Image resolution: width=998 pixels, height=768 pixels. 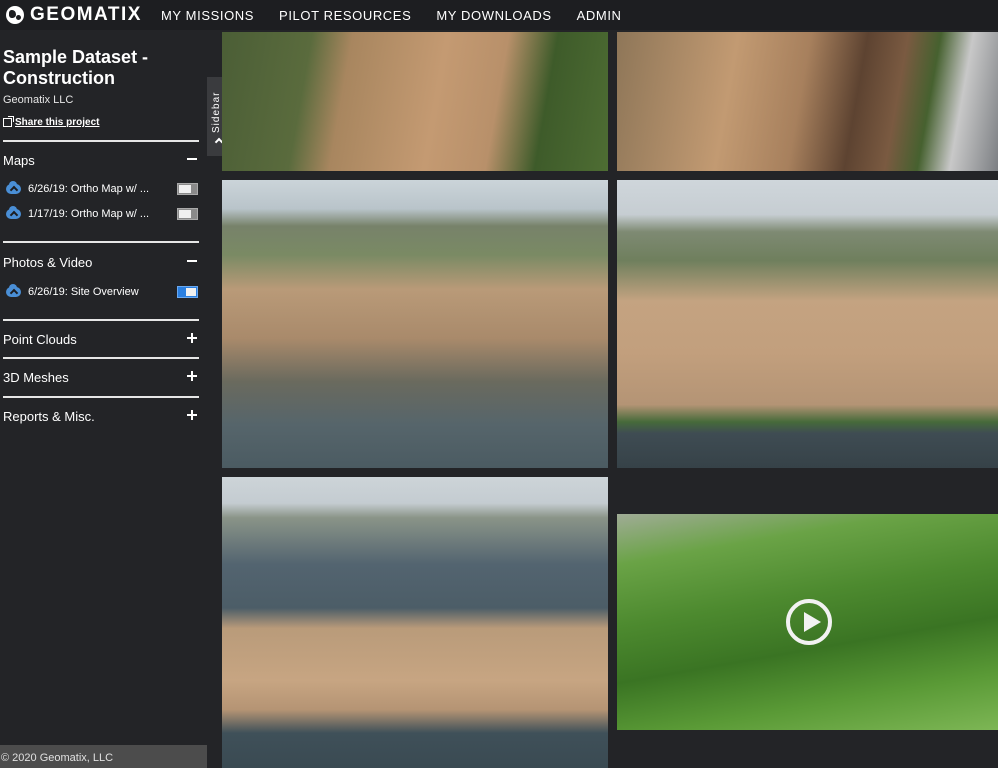 What do you see at coordinates (40, 339) in the screenshot?
I see `section-point-clouds-header: Point Clouds` at bounding box center [40, 339].